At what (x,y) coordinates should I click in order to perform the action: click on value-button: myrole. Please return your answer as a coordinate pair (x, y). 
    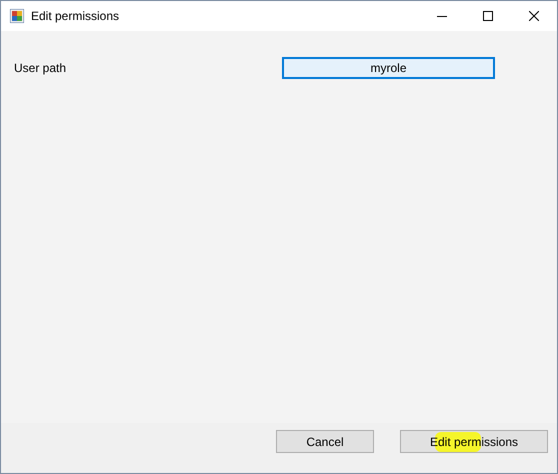
    Looking at the image, I should click on (388, 68).